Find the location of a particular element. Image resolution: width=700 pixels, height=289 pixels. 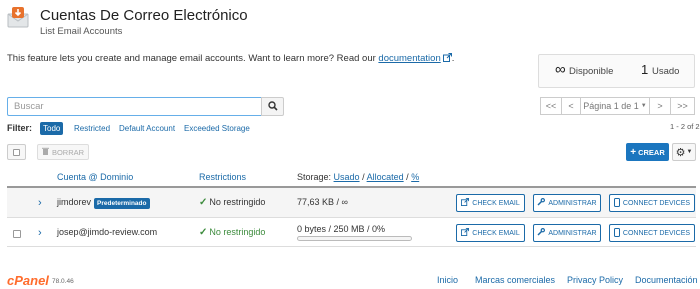

column-header-storage: Storage: Usado / Allocated / % is located at coordinates (358, 177).